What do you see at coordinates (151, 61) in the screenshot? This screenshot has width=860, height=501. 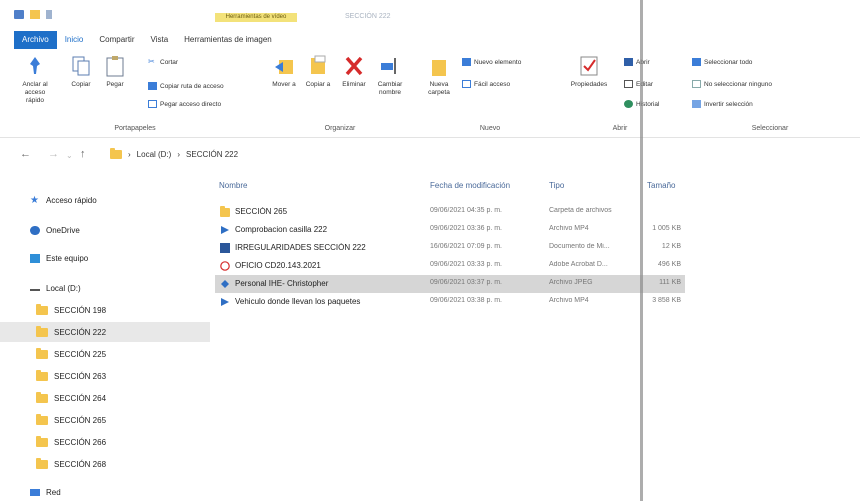 I see `scissors-icon: ✂` at bounding box center [151, 61].